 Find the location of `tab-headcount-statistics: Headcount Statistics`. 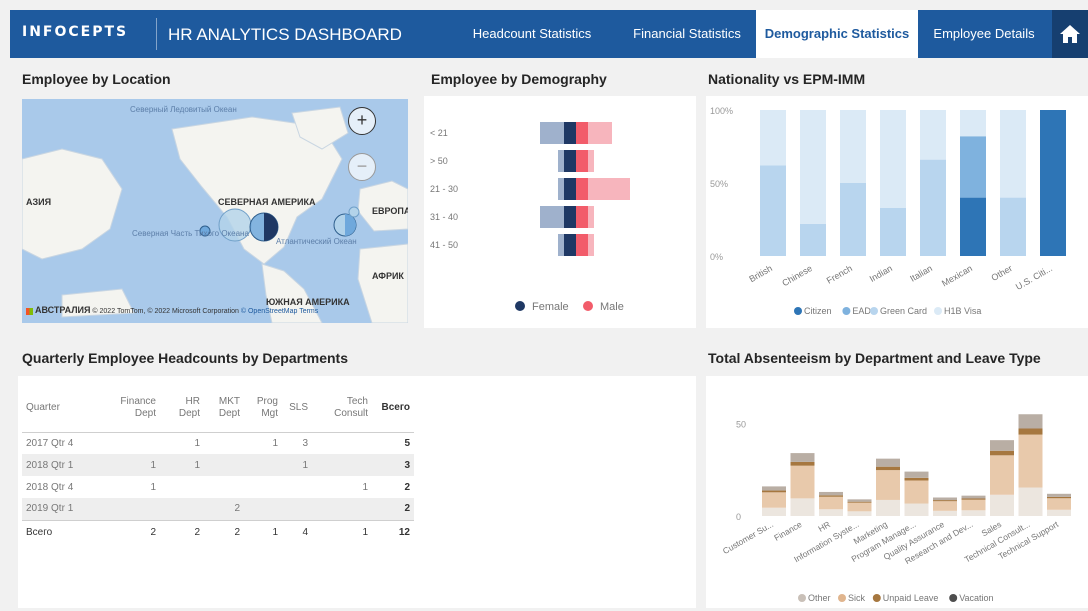

tab-headcount-statistics: Headcount Statistics is located at coordinates (532, 34).